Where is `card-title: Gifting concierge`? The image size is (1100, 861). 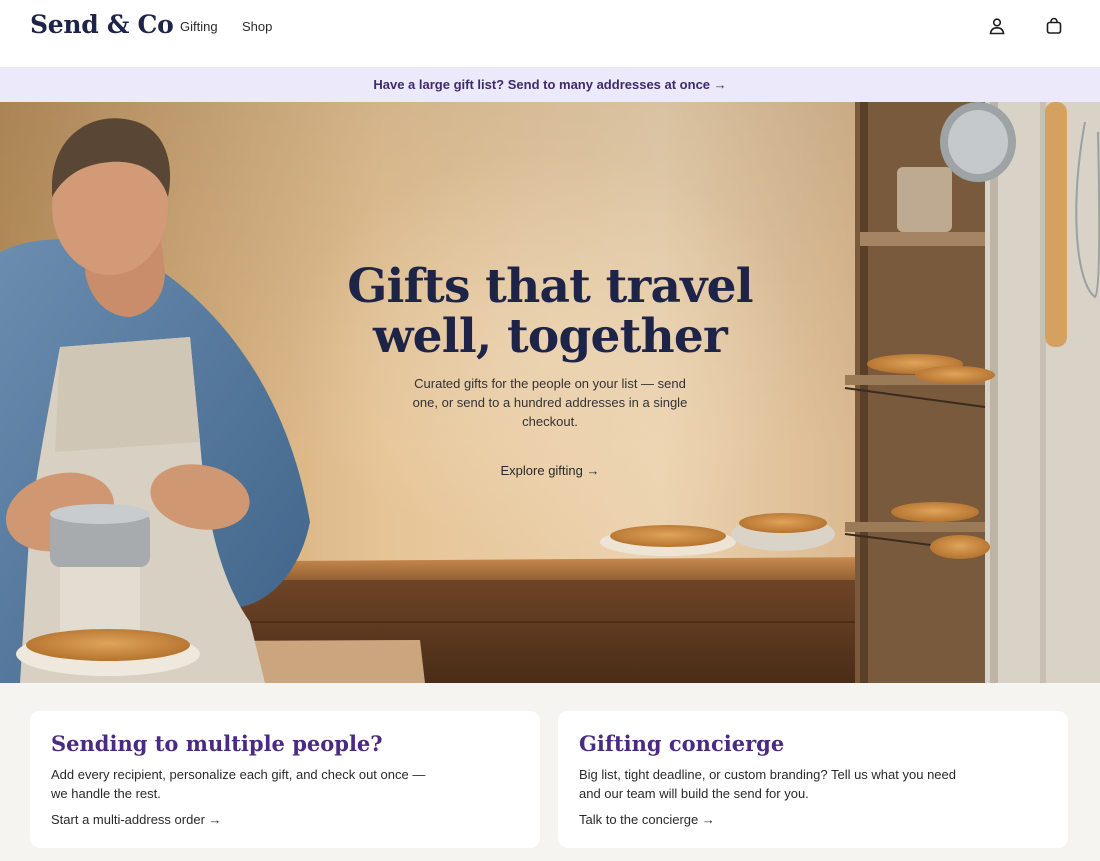
card-title: Gifting concierge is located at coordinates (682, 743).